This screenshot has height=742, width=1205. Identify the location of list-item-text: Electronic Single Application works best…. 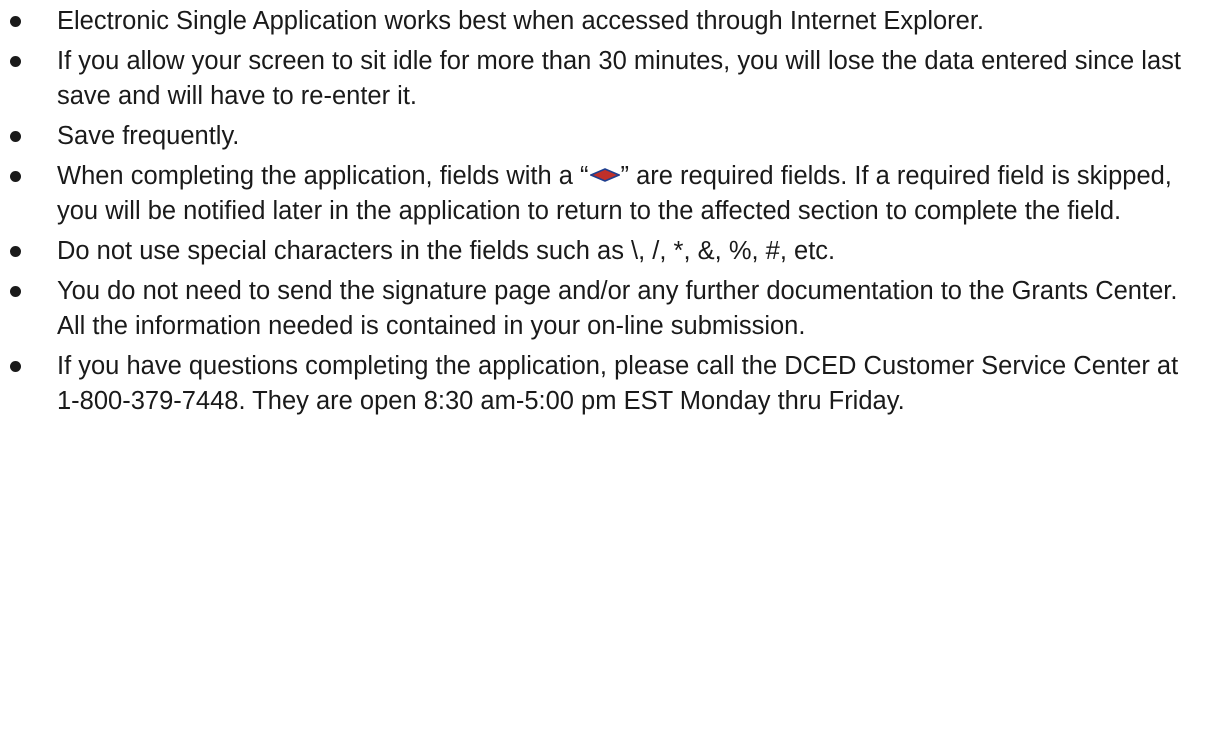
(521, 21).